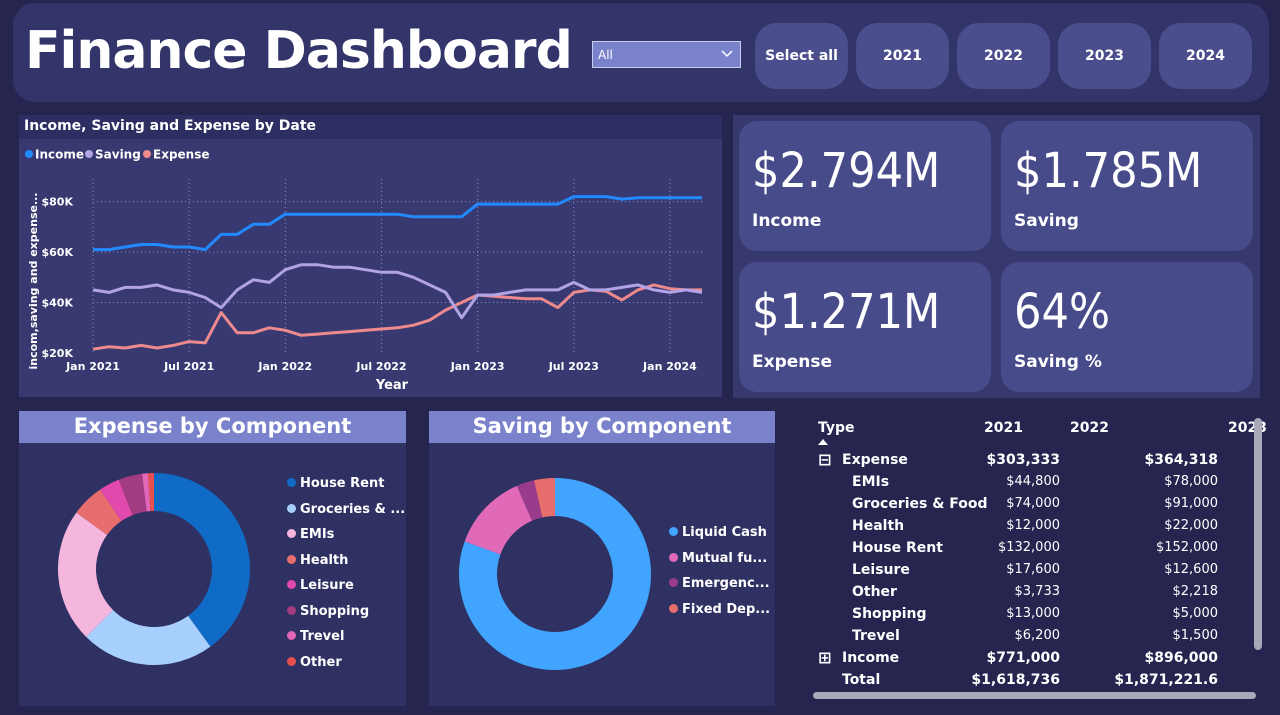 This screenshot has width=1280, height=715. I want to click on cell-2021: $17,600, so click(1033, 569).